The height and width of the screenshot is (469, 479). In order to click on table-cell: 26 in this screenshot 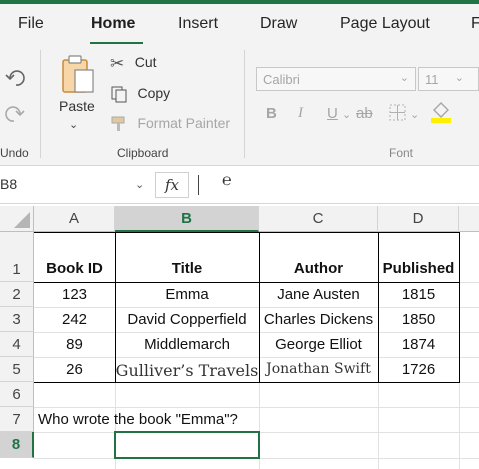, I will do `click(74, 369)`.